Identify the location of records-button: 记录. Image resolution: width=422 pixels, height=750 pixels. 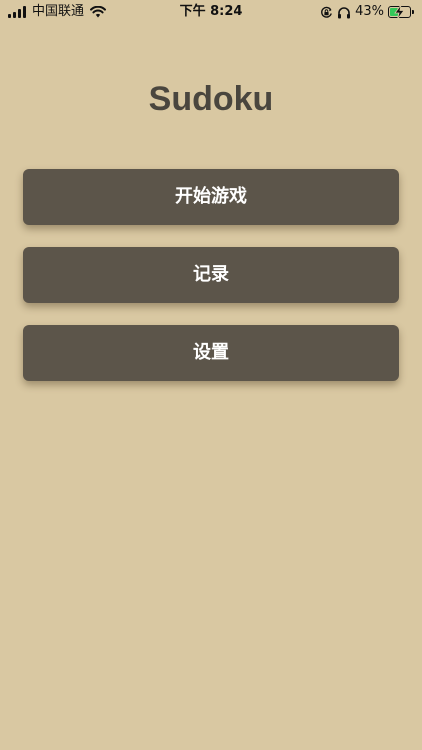
(211, 275).